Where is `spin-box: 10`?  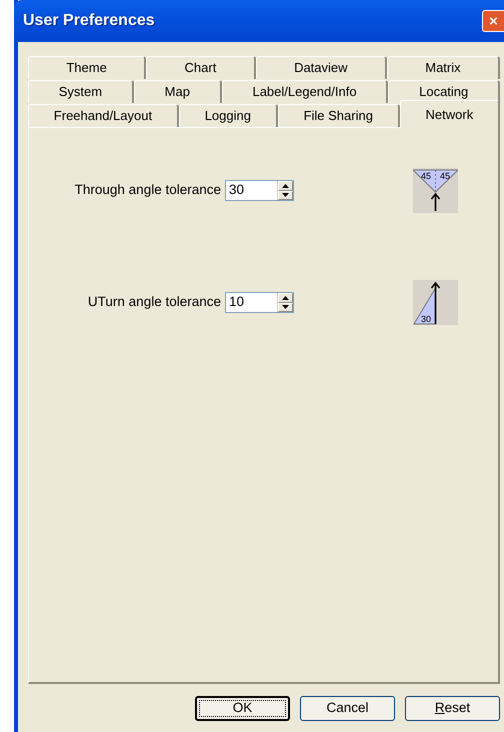 spin-box: 10 is located at coordinates (259, 302).